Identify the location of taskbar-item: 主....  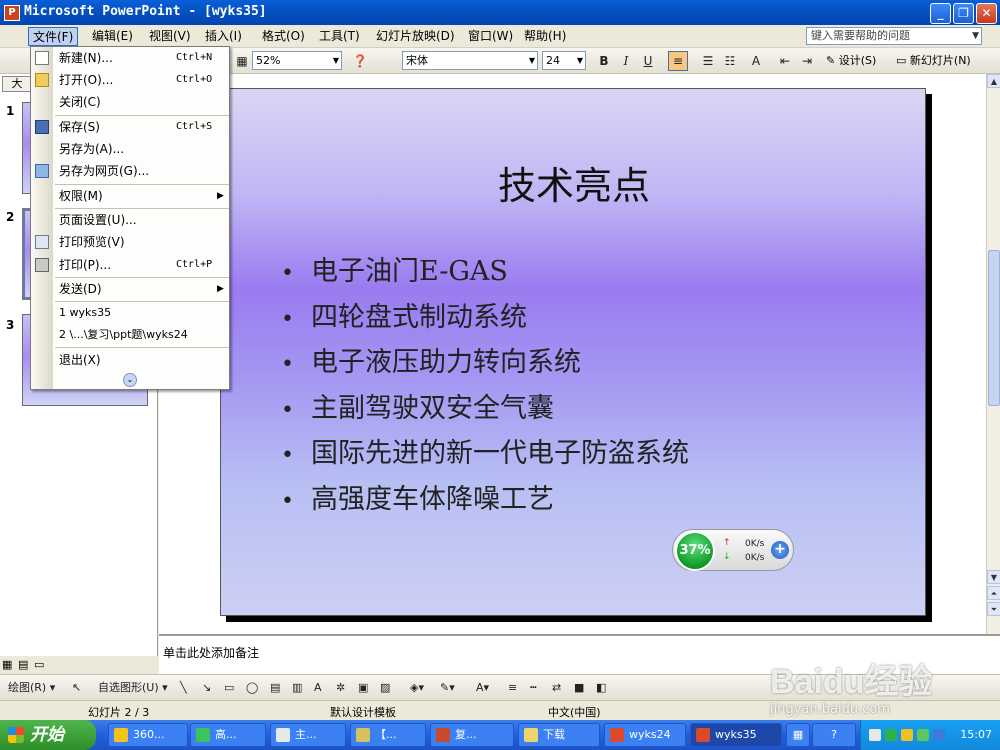
(308, 735).